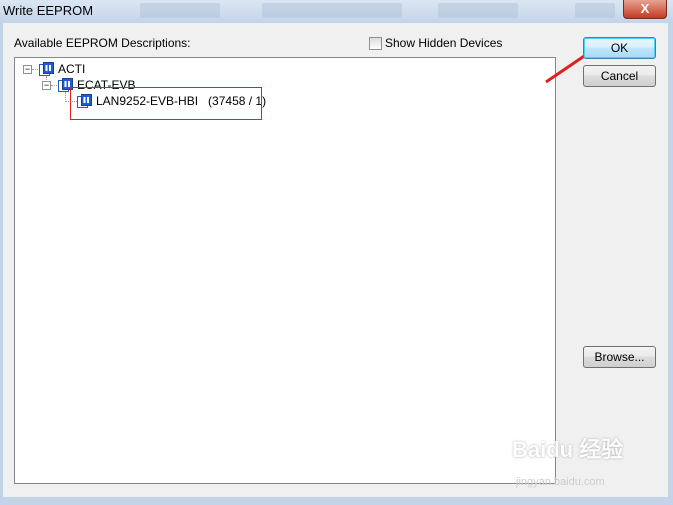  Describe the element at coordinates (102, 43) in the screenshot. I see `available-descriptions-label: Available EEPROM Descriptions:` at that location.